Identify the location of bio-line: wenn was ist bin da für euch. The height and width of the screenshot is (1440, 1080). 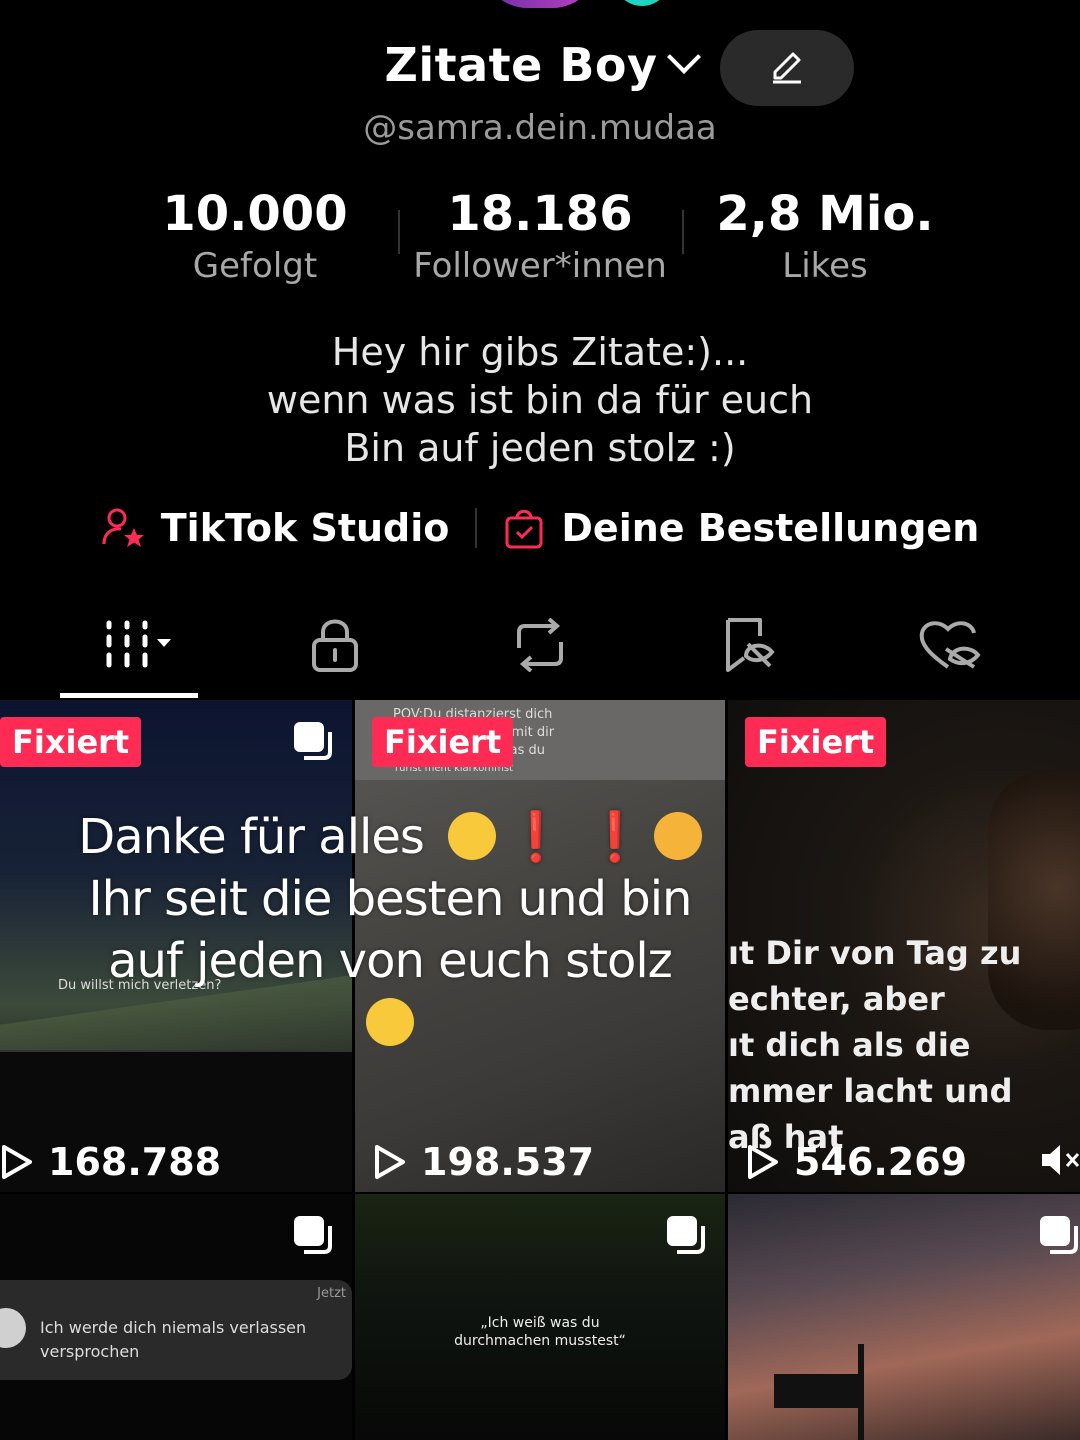
(540, 400).